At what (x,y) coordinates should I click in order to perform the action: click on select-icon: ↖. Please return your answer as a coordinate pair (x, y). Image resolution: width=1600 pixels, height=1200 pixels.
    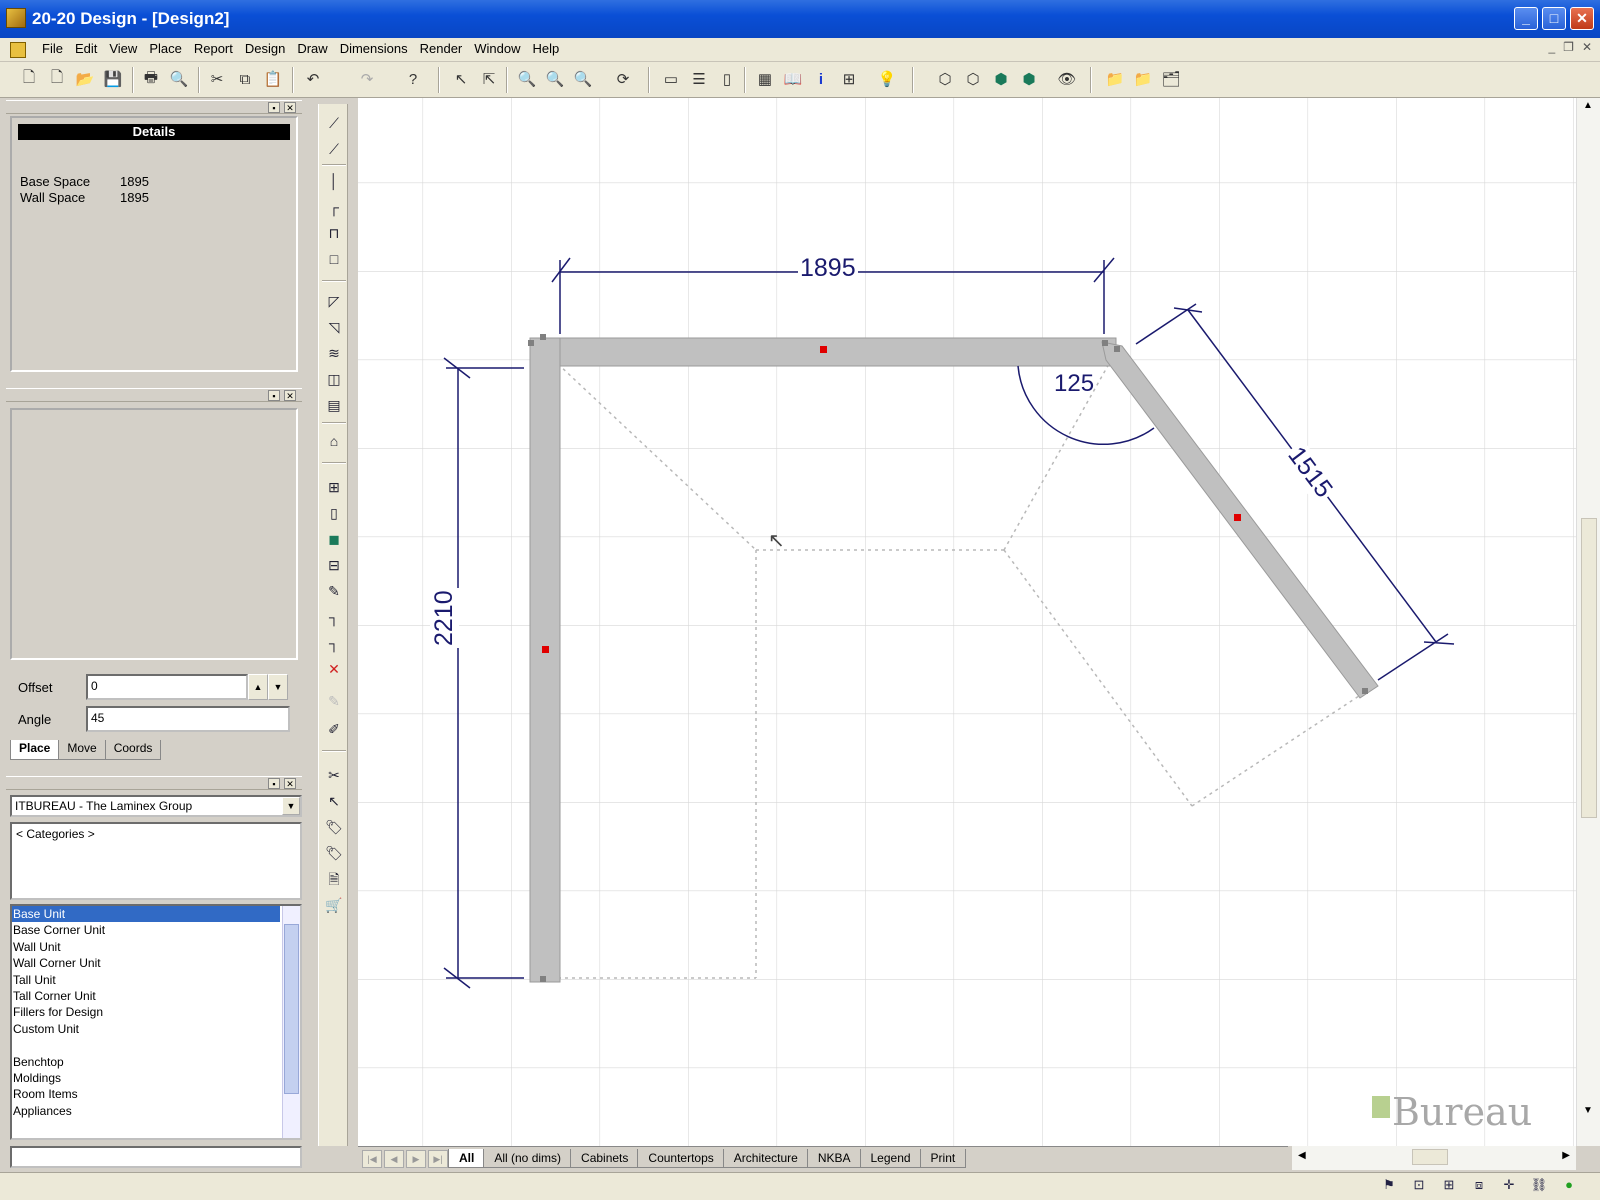
    Looking at the image, I should click on (461, 79).